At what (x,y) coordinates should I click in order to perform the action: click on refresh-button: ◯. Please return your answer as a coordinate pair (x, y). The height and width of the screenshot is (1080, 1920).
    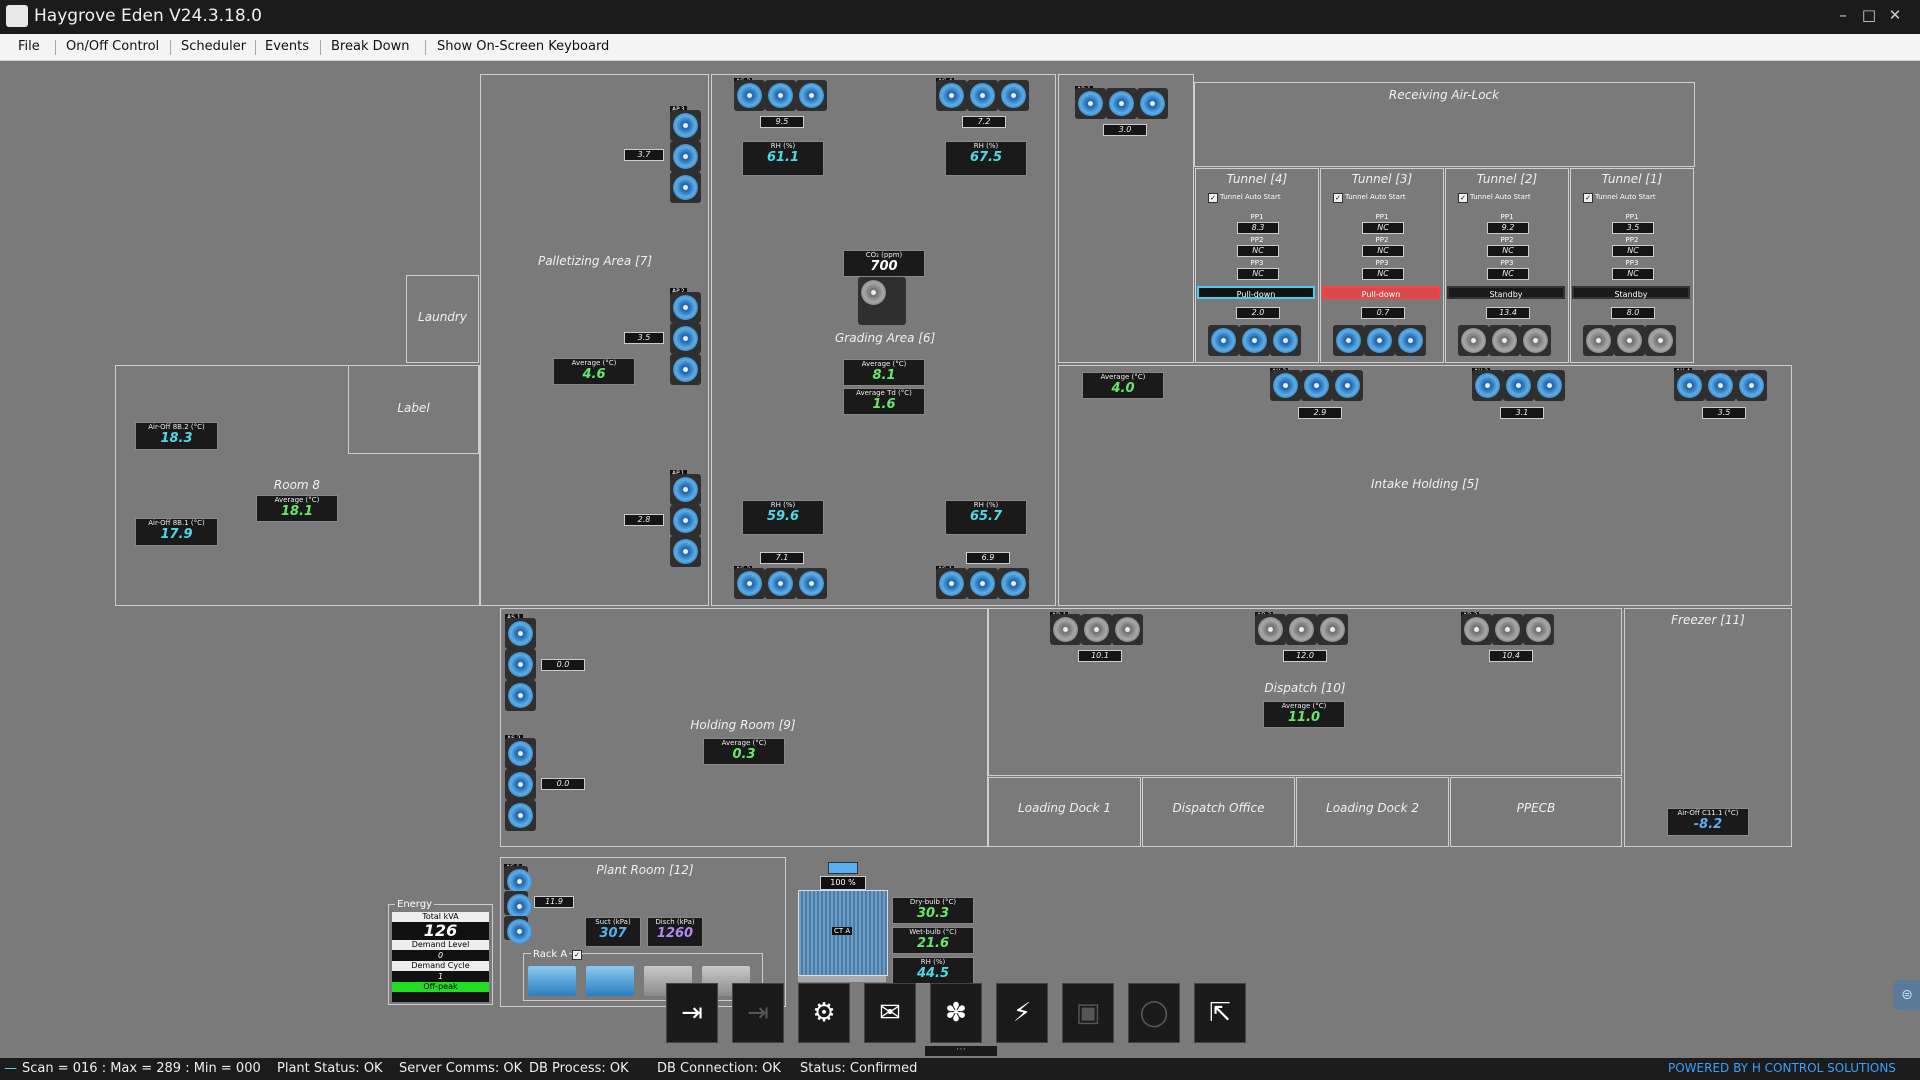
    Looking at the image, I should click on (1154, 1013).